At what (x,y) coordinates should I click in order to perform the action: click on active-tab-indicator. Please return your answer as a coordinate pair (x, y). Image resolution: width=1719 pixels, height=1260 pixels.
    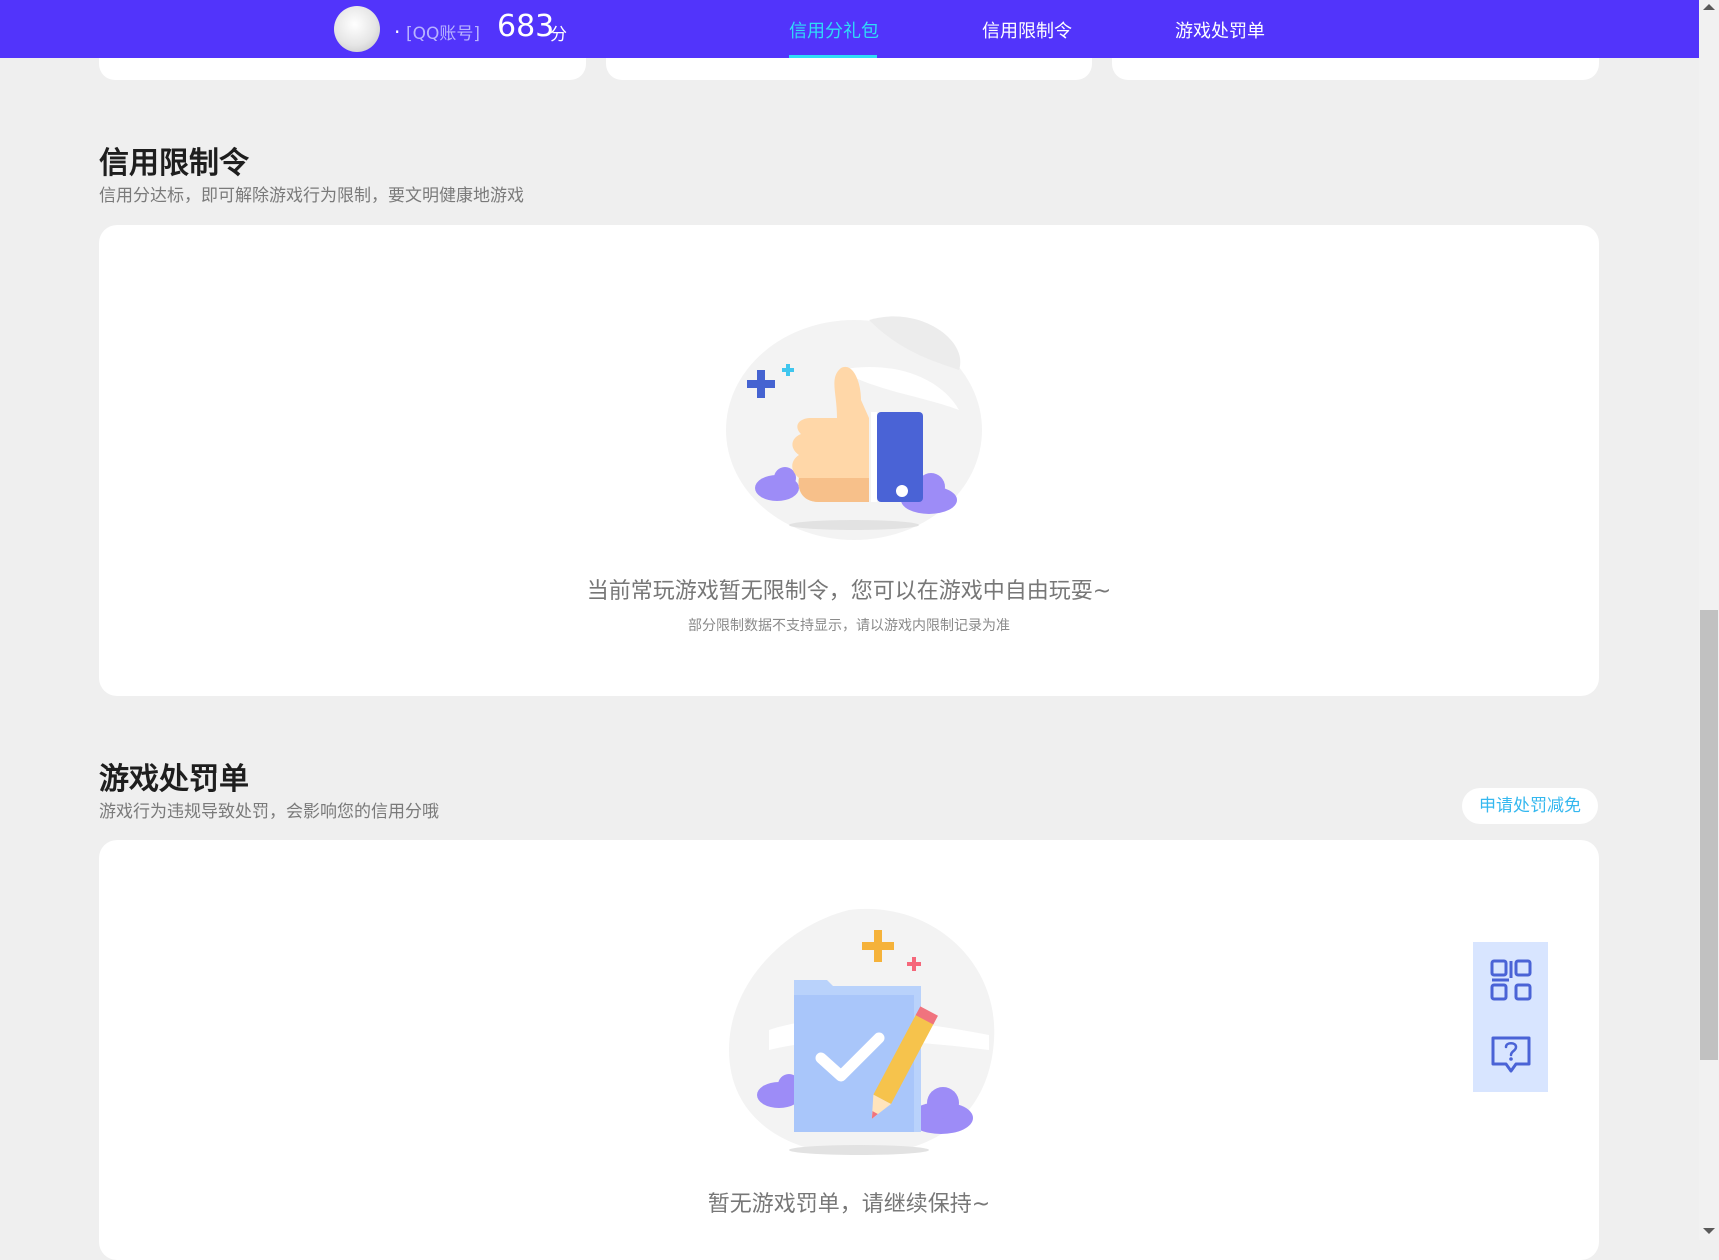
    Looking at the image, I should click on (833, 56).